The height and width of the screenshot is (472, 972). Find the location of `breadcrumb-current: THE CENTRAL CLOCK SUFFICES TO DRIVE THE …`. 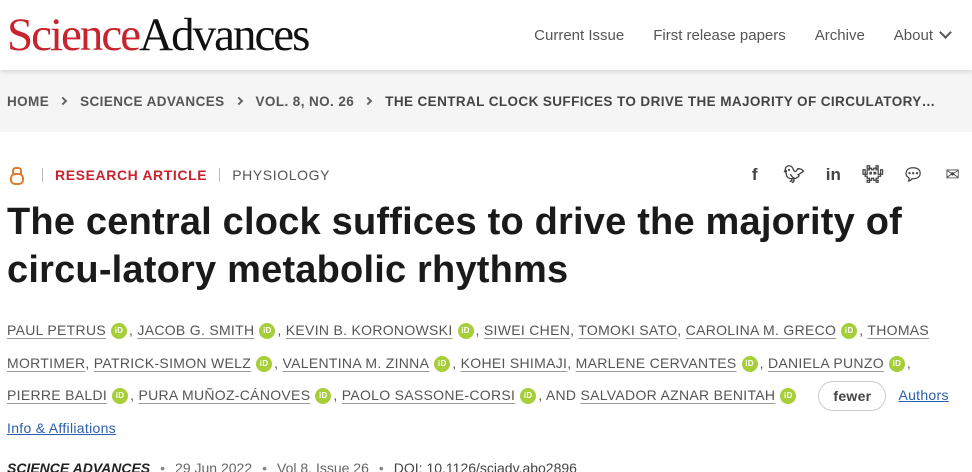

breadcrumb-current: THE CENTRAL CLOCK SUFFICES TO DRIVE THE … is located at coordinates (660, 101).